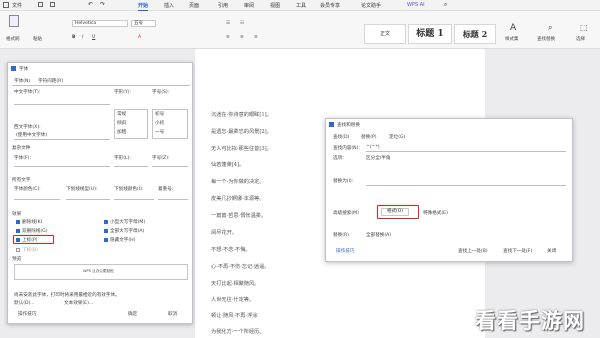 The image size is (600, 338). What do you see at coordinates (139, 37) in the screenshot?
I see `font-color-icon: A` at bounding box center [139, 37].